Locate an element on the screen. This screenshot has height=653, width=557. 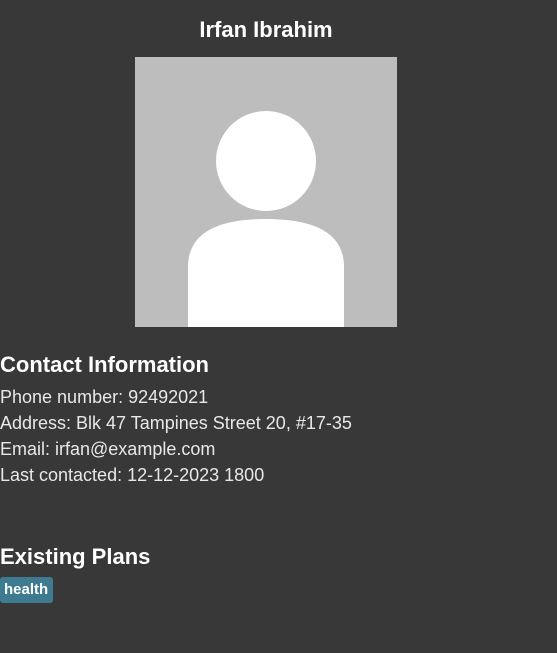
phone-number: Phone number: 92492021 is located at coordinates (104, 397).